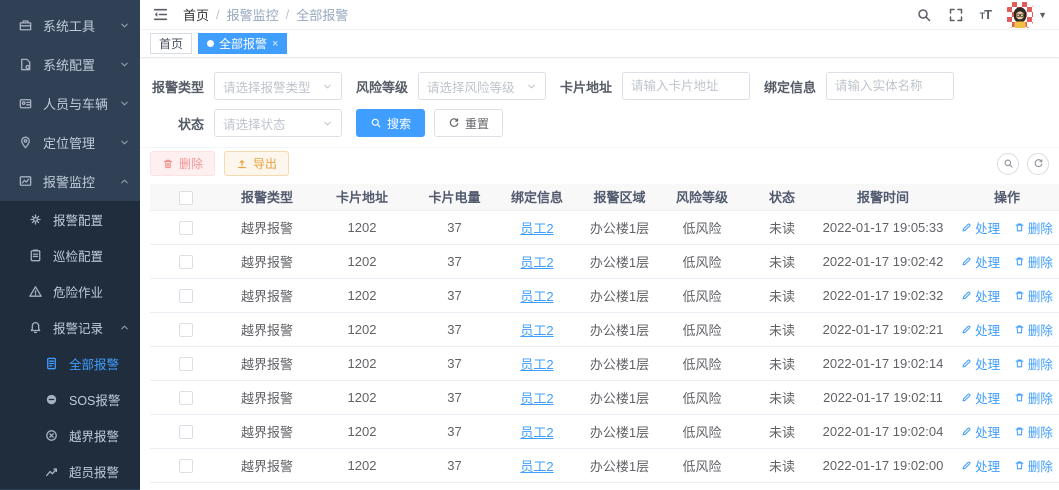  What do you see at coordinates (956, 15) in the screenshot?
I see `fullscreen-icon` at bounding box center [956, 15].